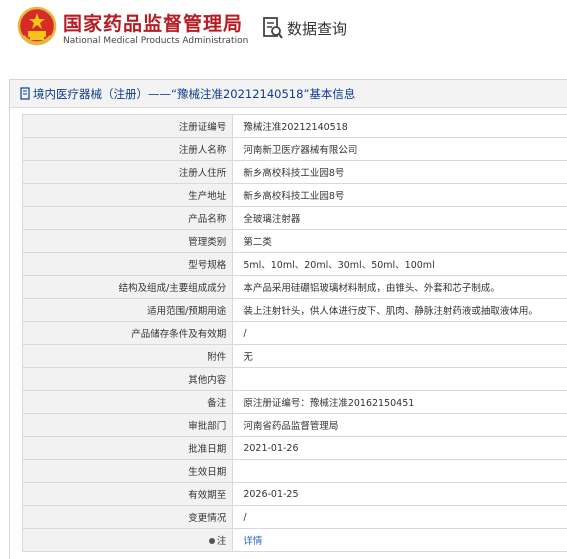 This screenshot has width=567, height=559. Describe the element at coordinates (128, 287) in the screenshot. I see `field-label: 结构及组成/主要组成成分` at that location.